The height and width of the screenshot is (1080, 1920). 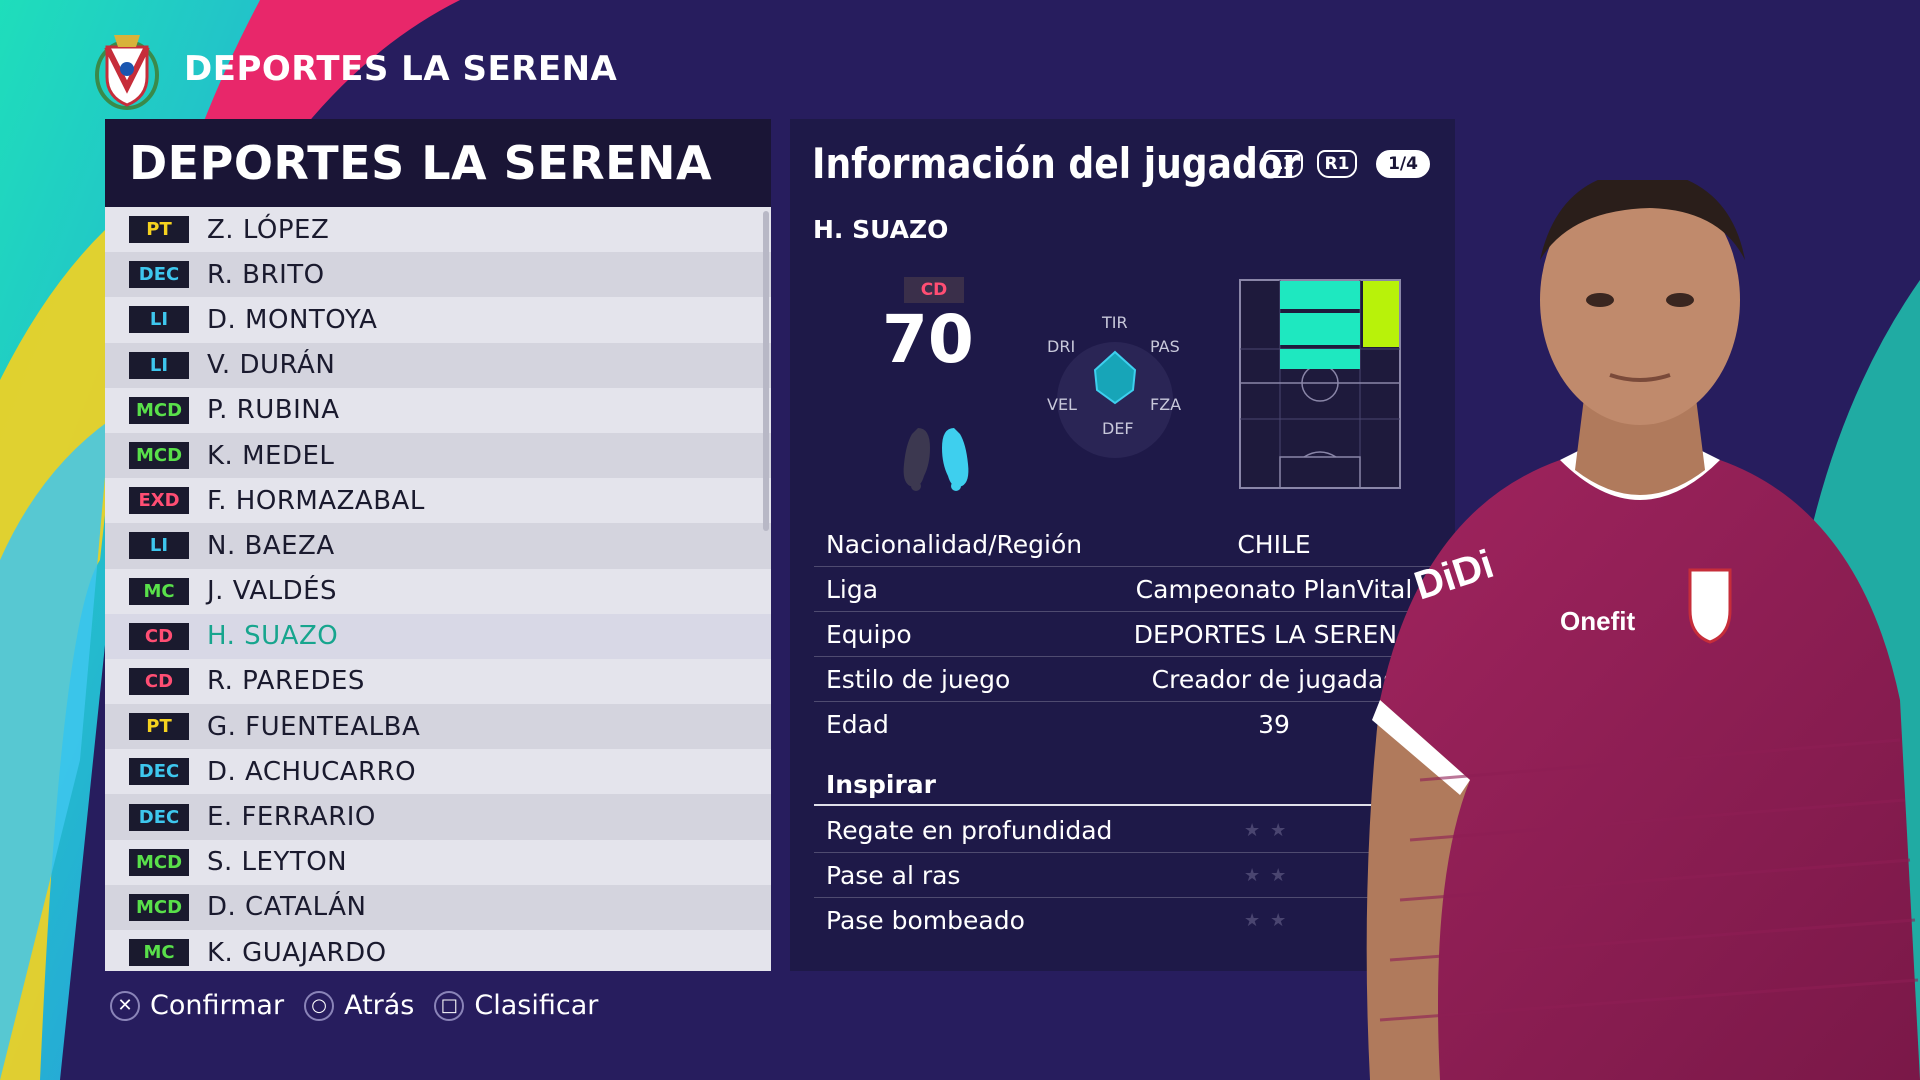 What do you see at coordinates (1124, 830) in the screenshot?
I see `inspire-row: Regate en profundidad ★★` at bounding box center [1124, 830].